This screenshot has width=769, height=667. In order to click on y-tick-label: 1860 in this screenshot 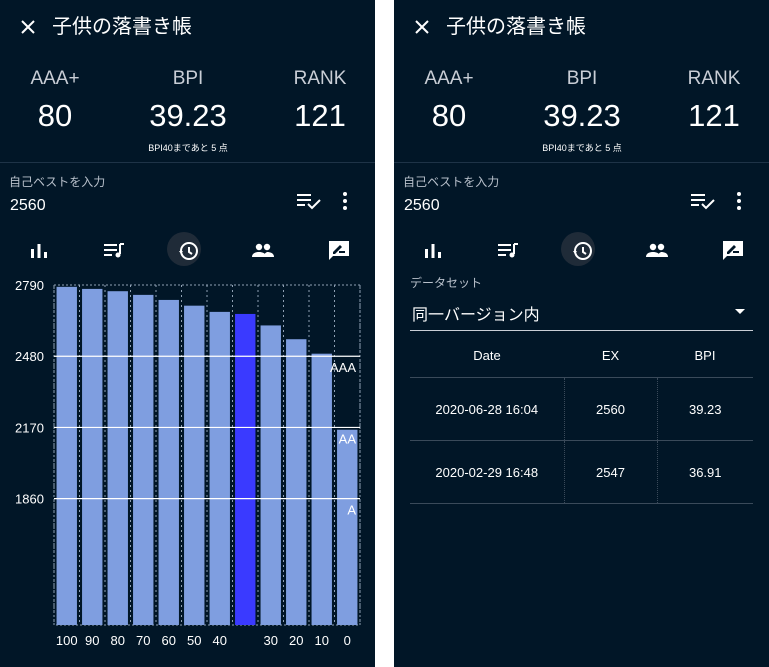, I will do `click(29, 499)`.